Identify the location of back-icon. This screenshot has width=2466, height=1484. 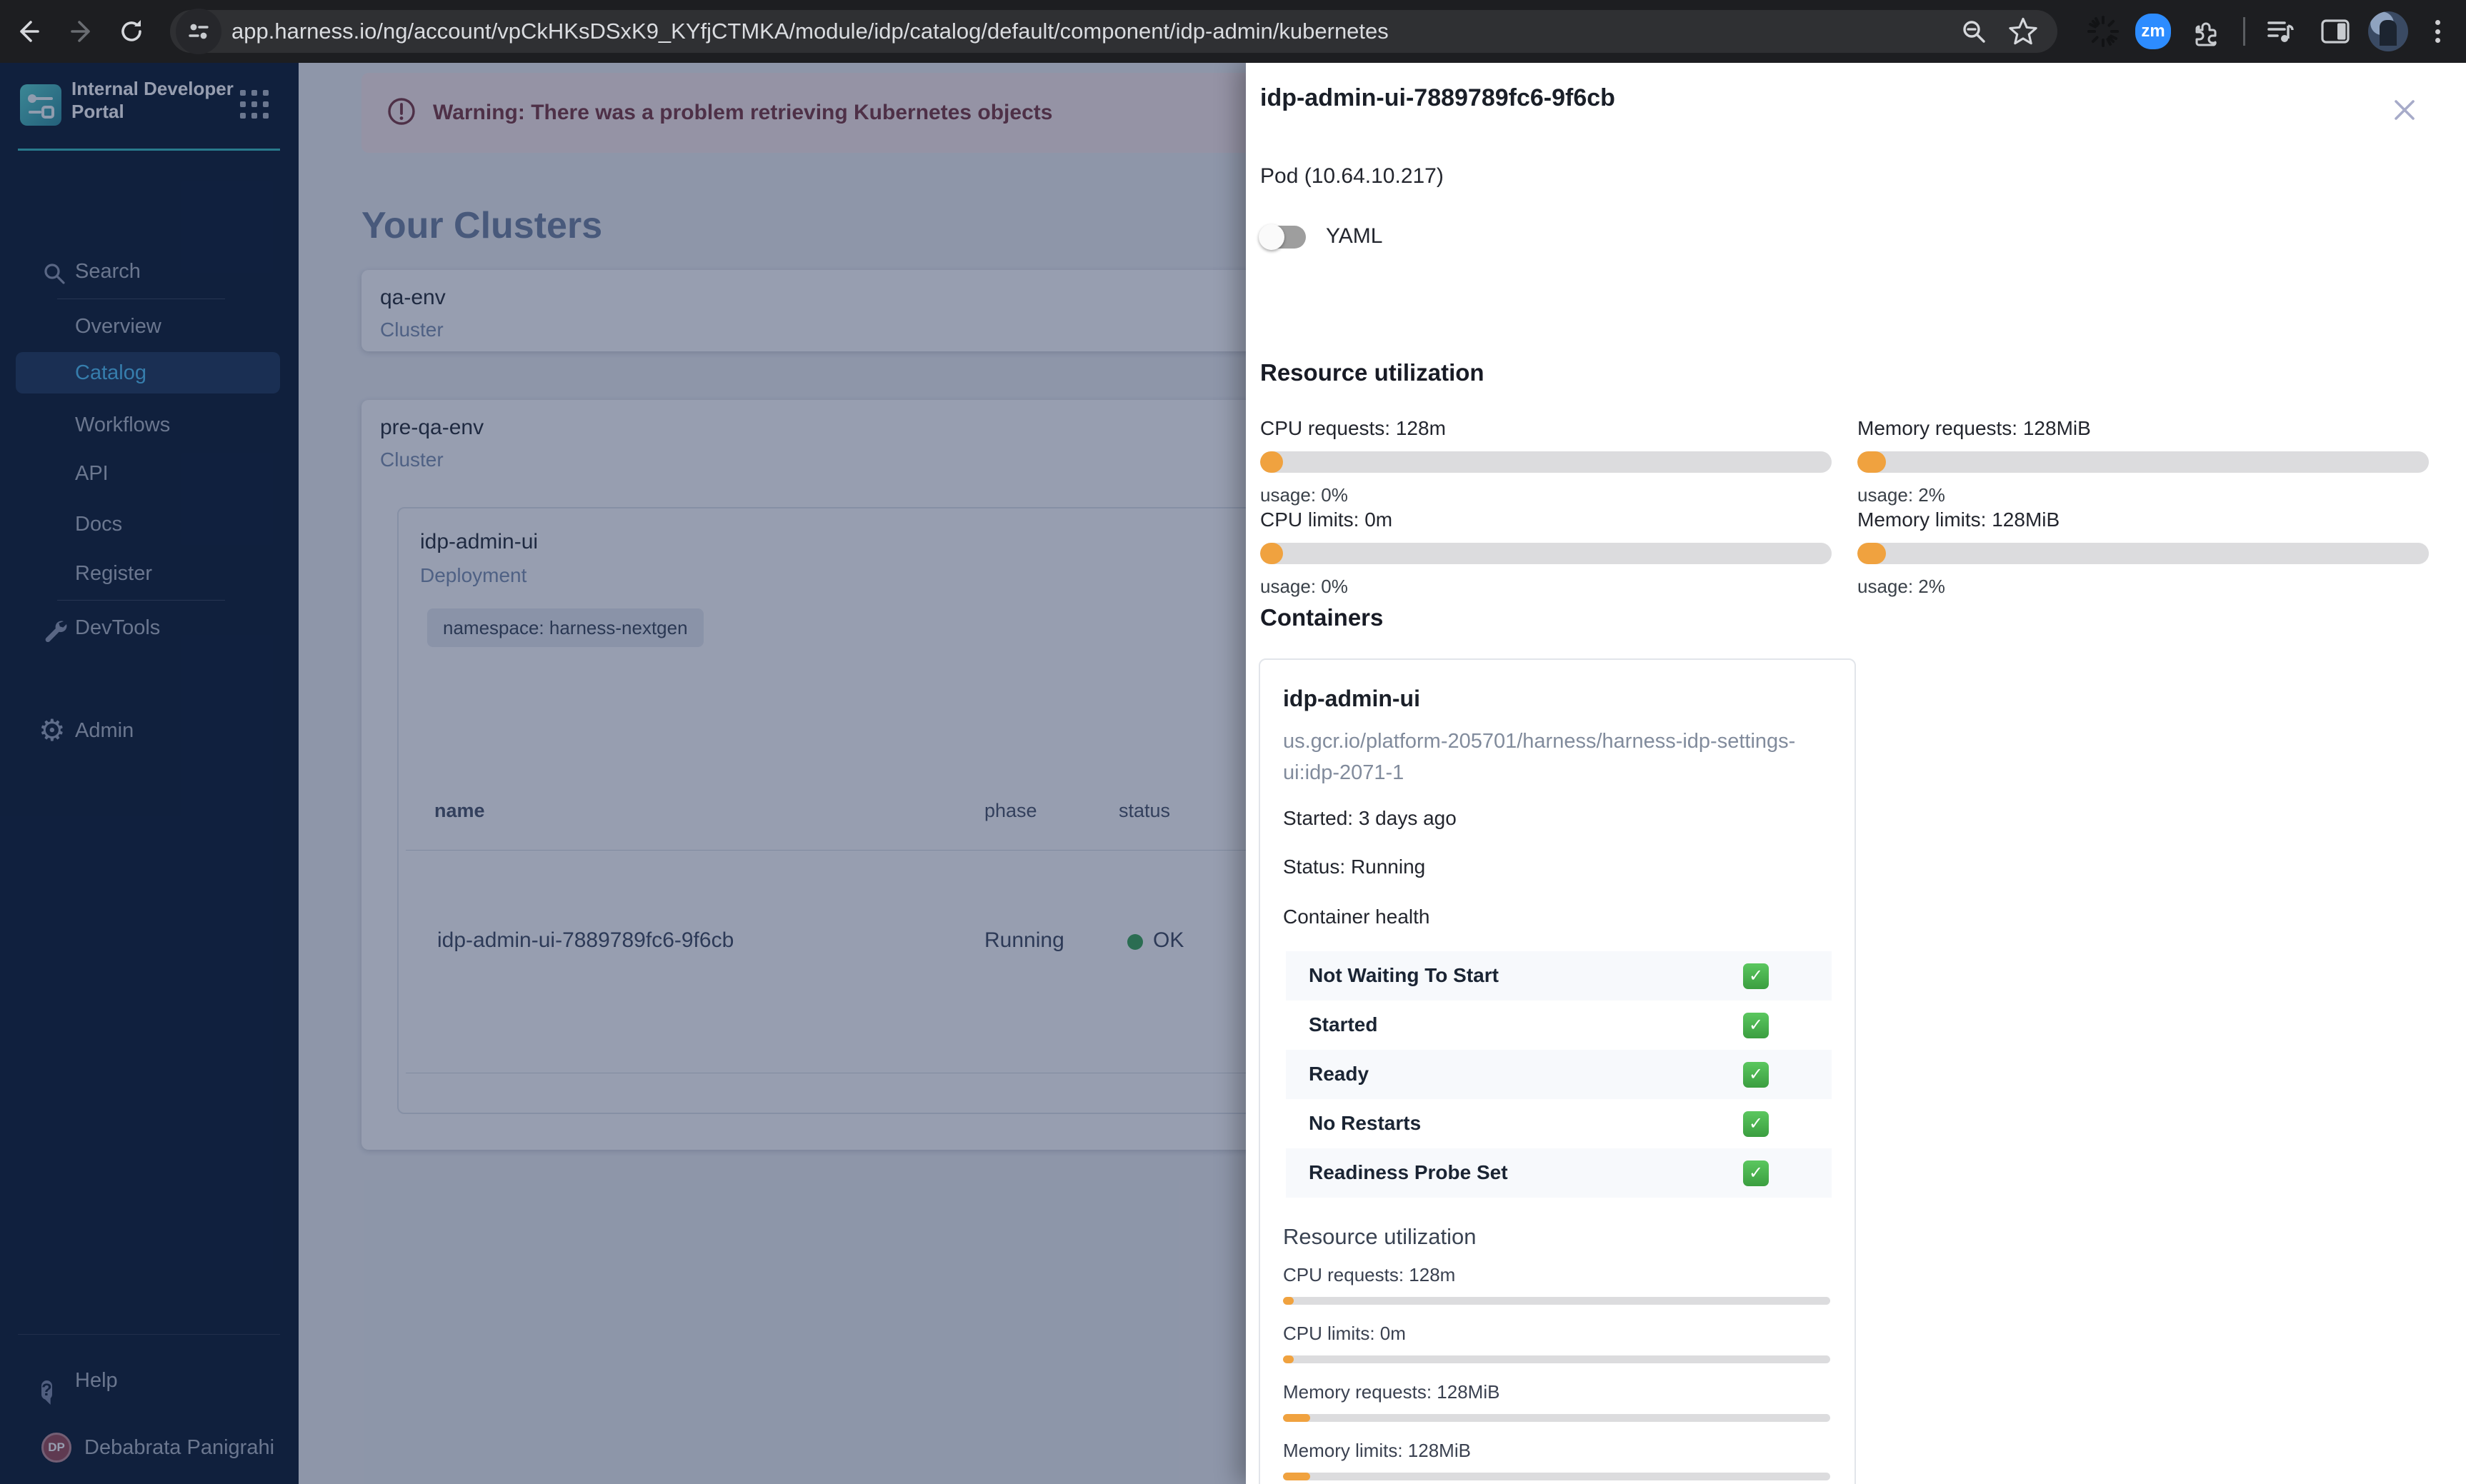
(28, 31).